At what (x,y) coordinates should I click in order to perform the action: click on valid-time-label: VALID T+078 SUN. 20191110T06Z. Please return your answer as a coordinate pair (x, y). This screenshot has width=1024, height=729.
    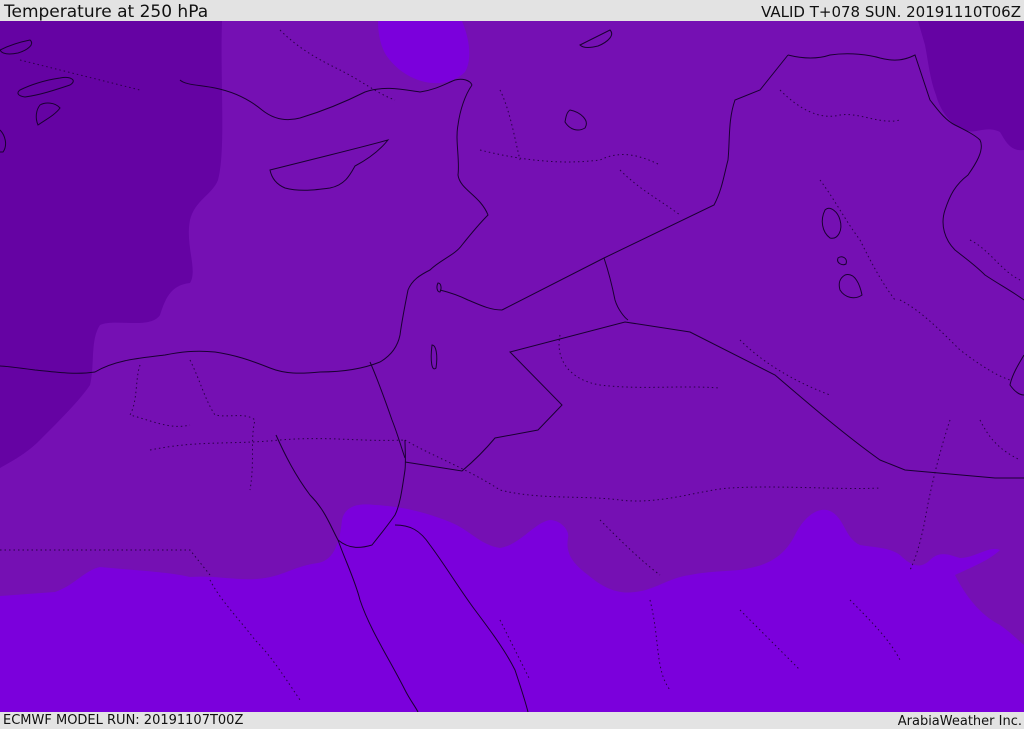
    Looking at the image, I should click on (891, 12).